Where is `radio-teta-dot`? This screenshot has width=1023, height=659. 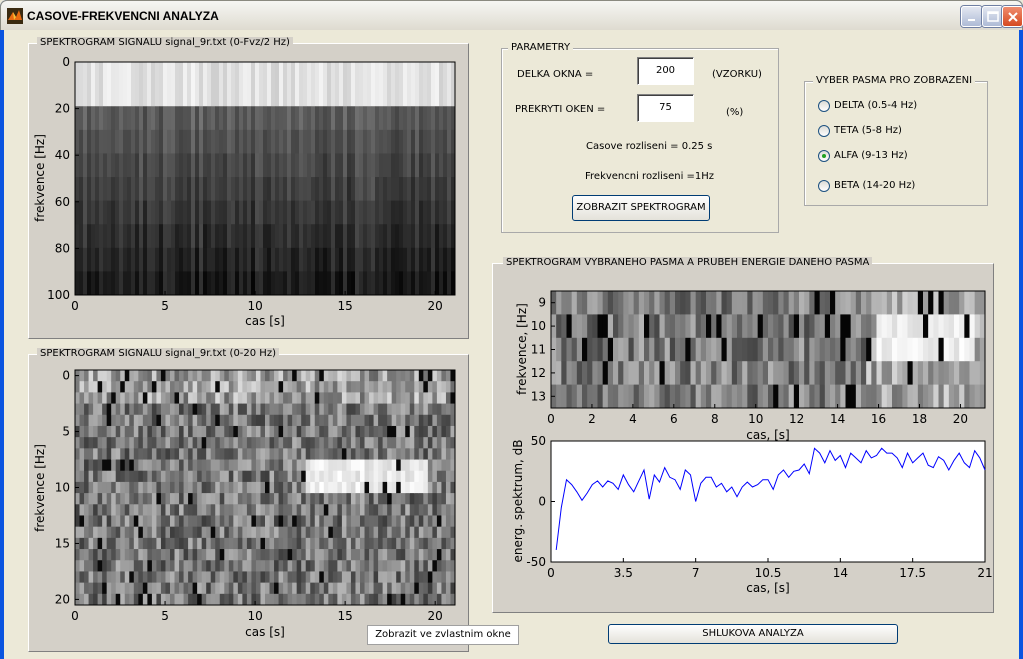 radio-teta-dot is located at coordinates (824, 131).